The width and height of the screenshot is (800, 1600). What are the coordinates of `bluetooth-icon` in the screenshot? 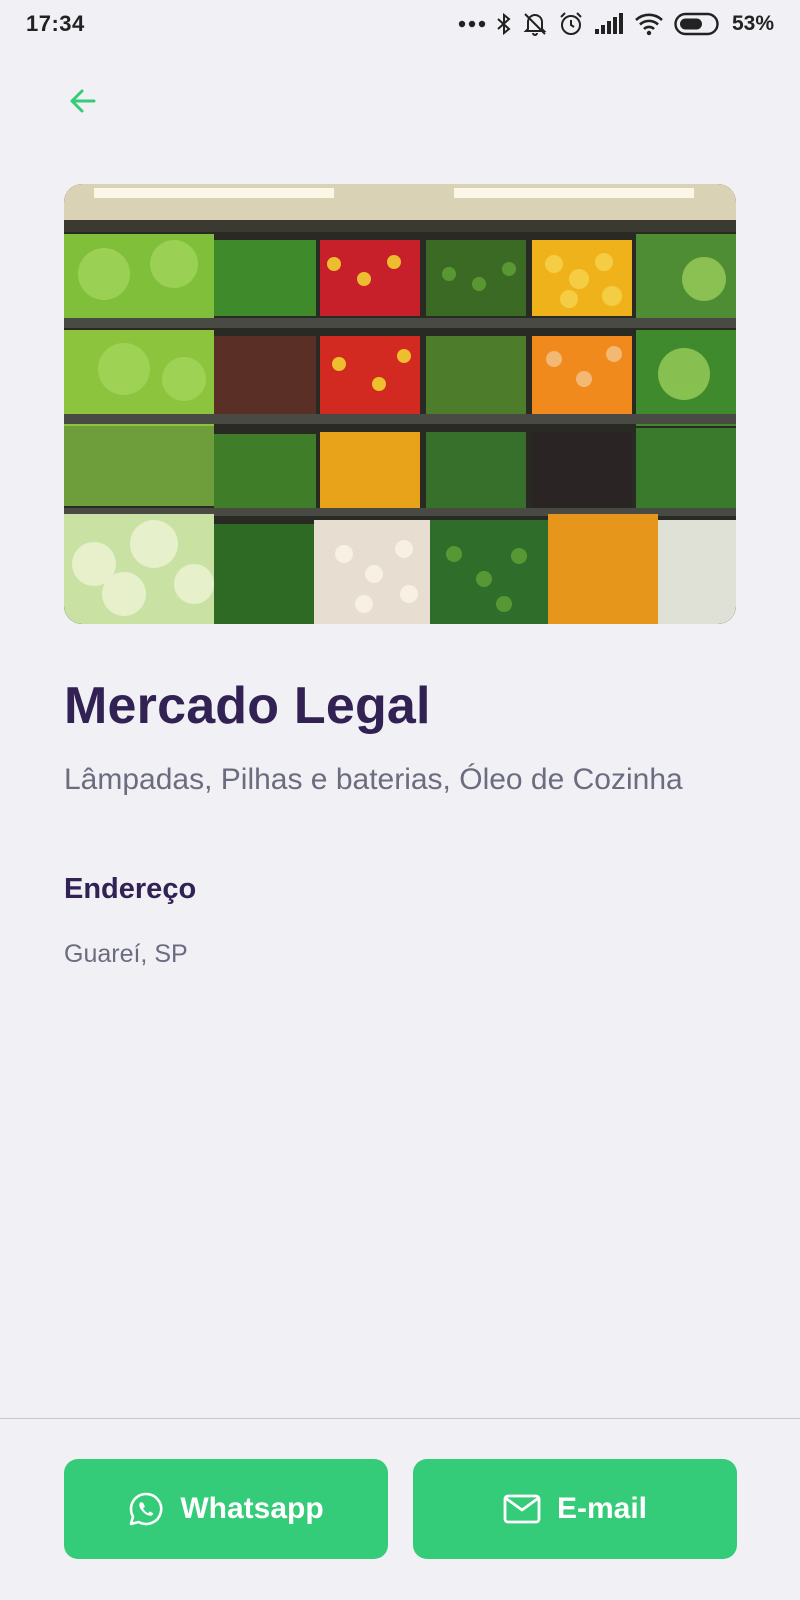 It's located at (504, 24).